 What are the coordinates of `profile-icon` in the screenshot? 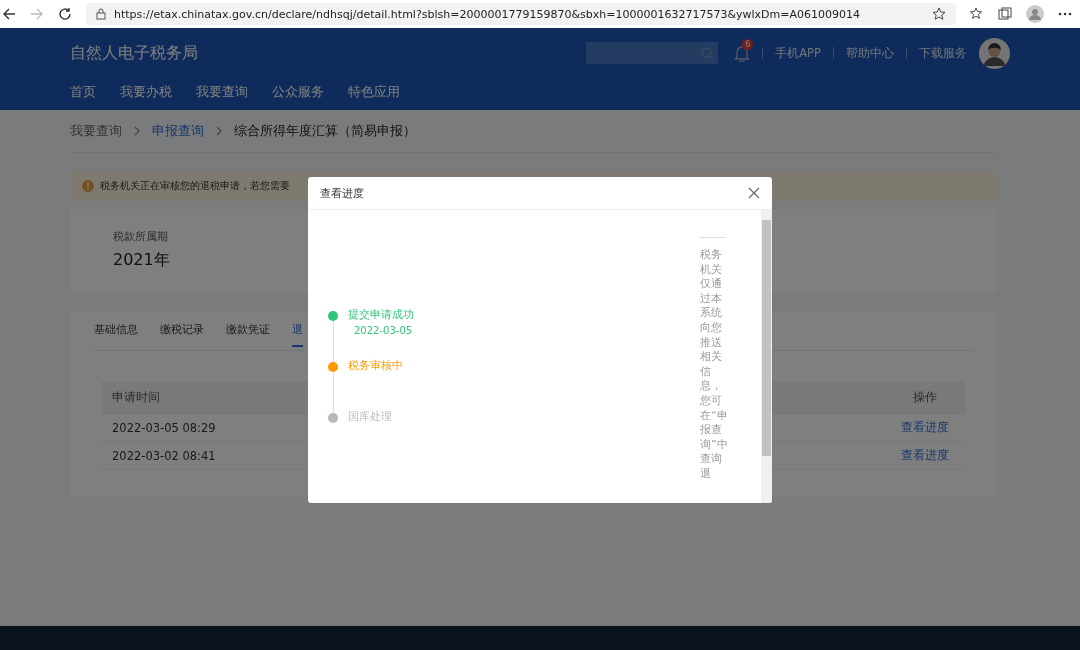 It's located at (1035, 14).